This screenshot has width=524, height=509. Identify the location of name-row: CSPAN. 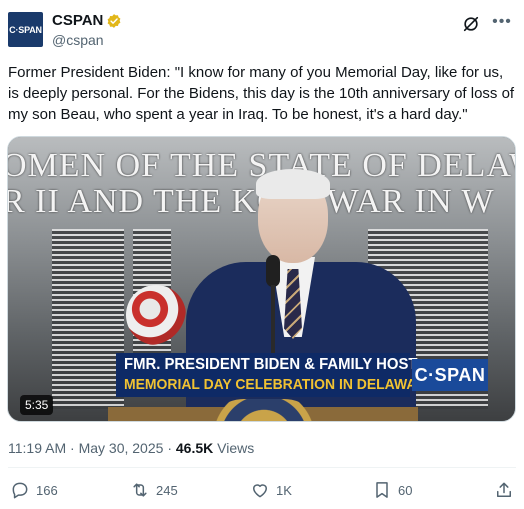
(87, 20).